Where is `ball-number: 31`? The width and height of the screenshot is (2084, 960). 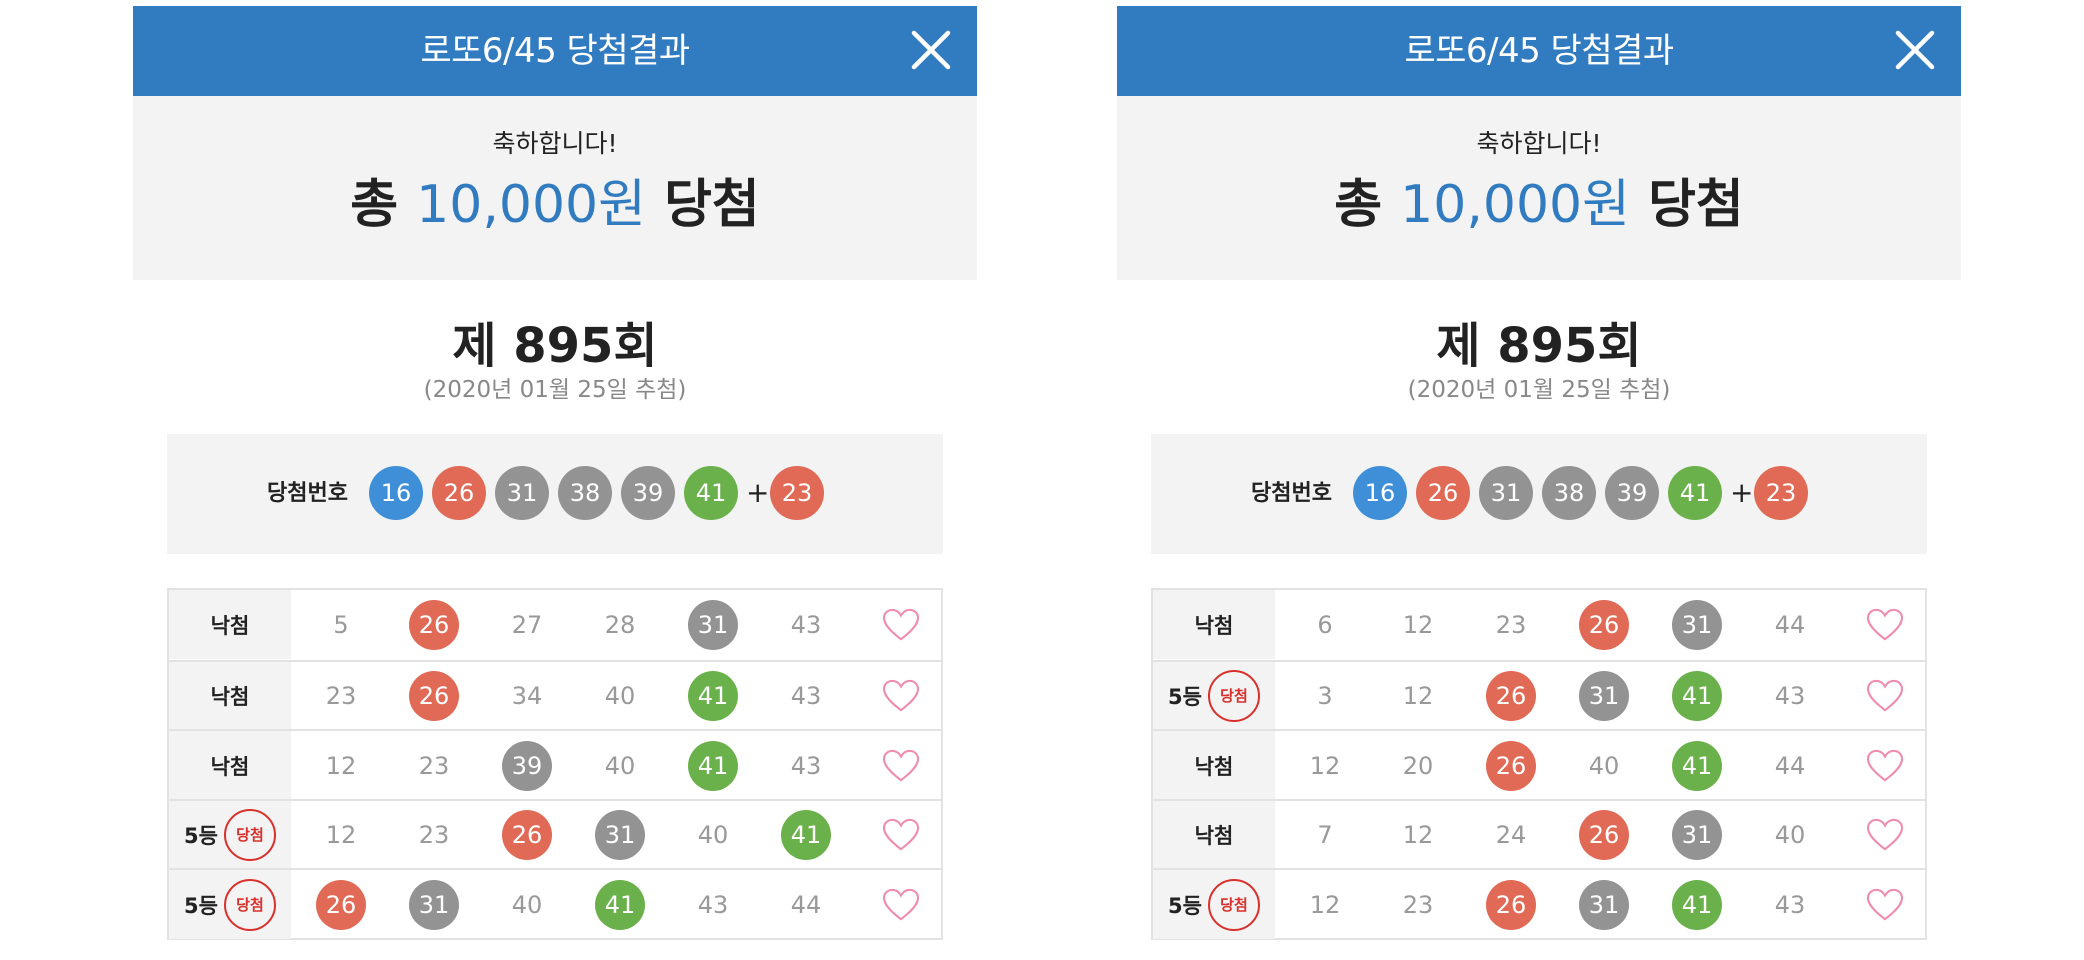
ball-number: 31 is located at coordinates (1506, 493).